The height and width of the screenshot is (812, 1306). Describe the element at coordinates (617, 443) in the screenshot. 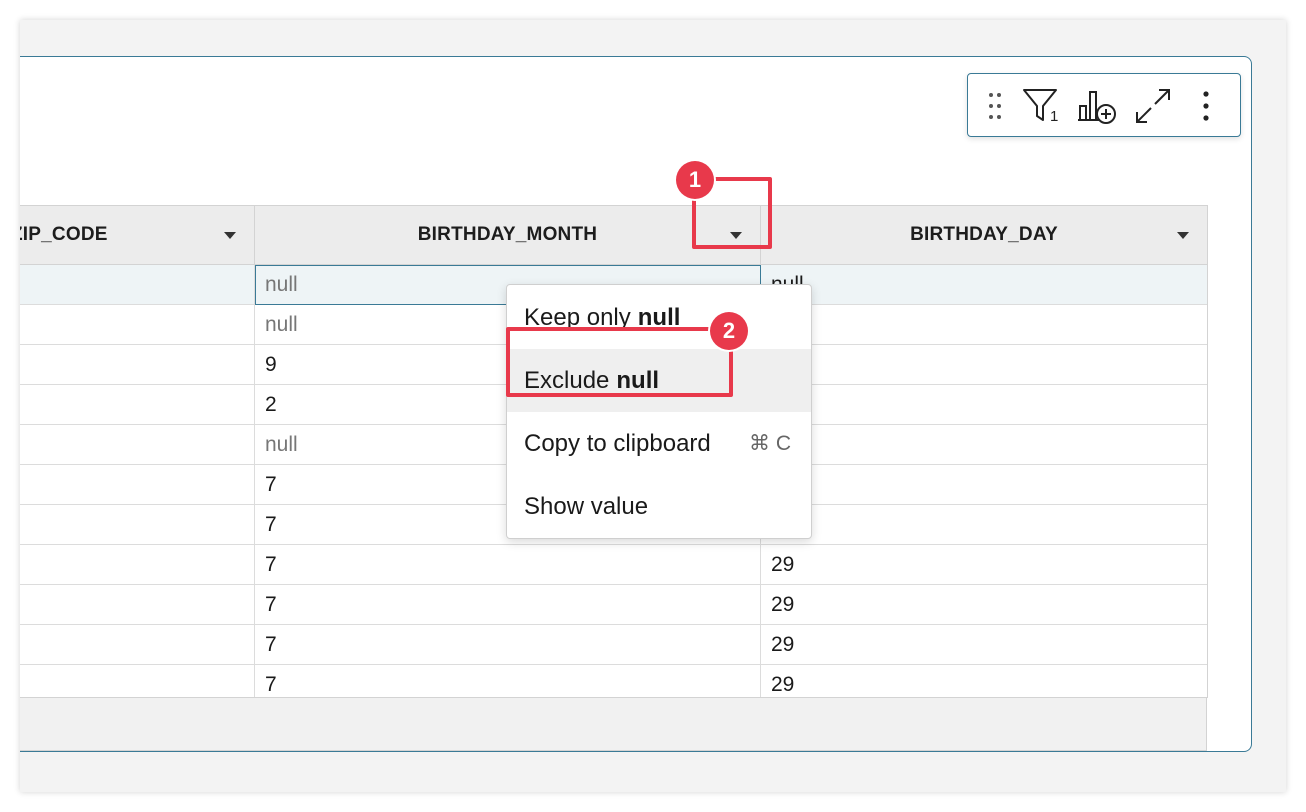

I see `menu-item-label: Copy to clipboard` at that location.